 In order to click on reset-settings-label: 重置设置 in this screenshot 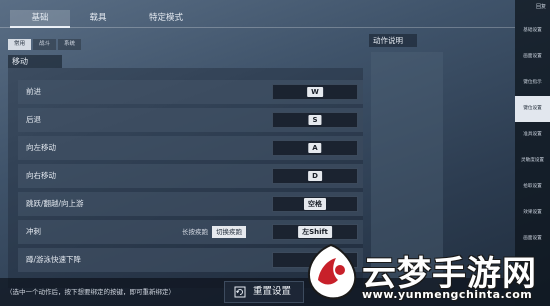, I will do `click(272, 291)`.